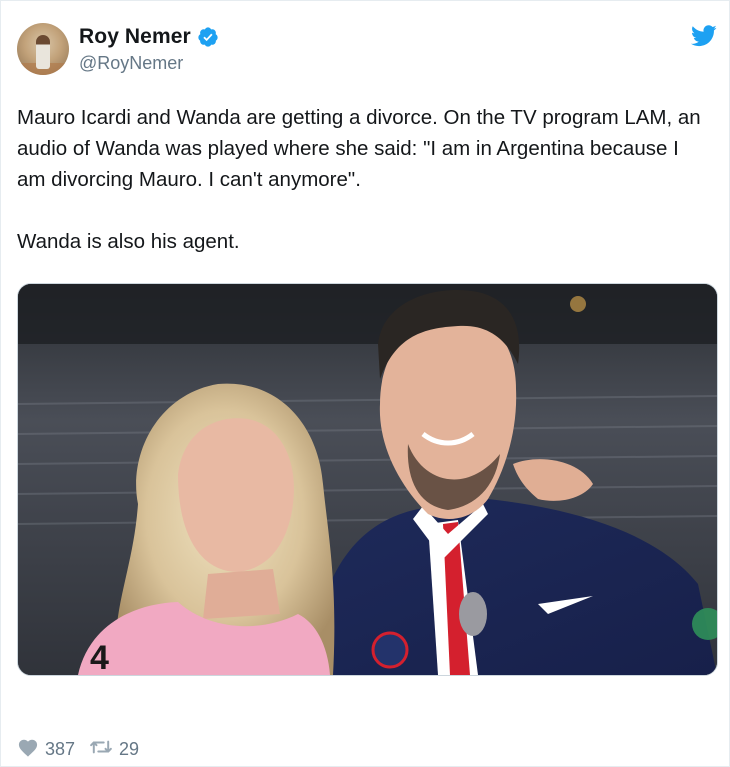  Describe the element at coordinates (367, 51) in the screenshot. I see `tweet-header: Roy Nemer @RoyNemer` at that location.